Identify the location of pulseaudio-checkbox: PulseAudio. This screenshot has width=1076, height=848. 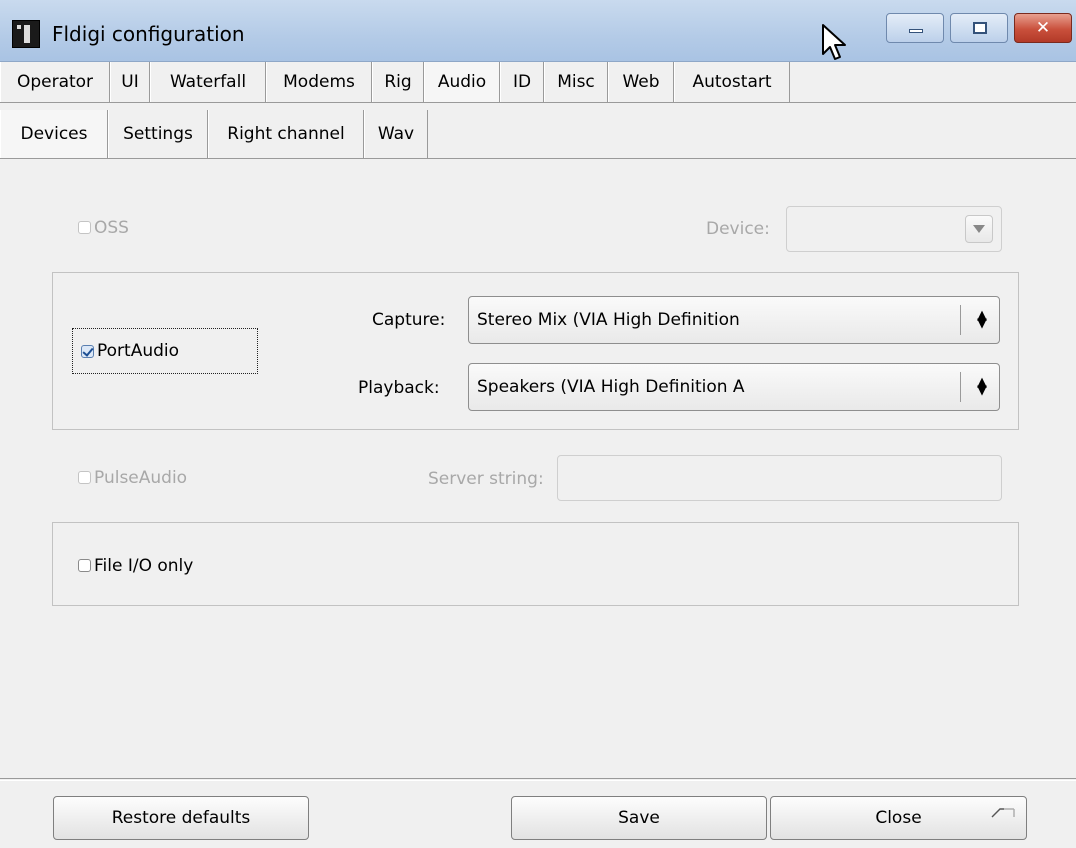
(132, 478).